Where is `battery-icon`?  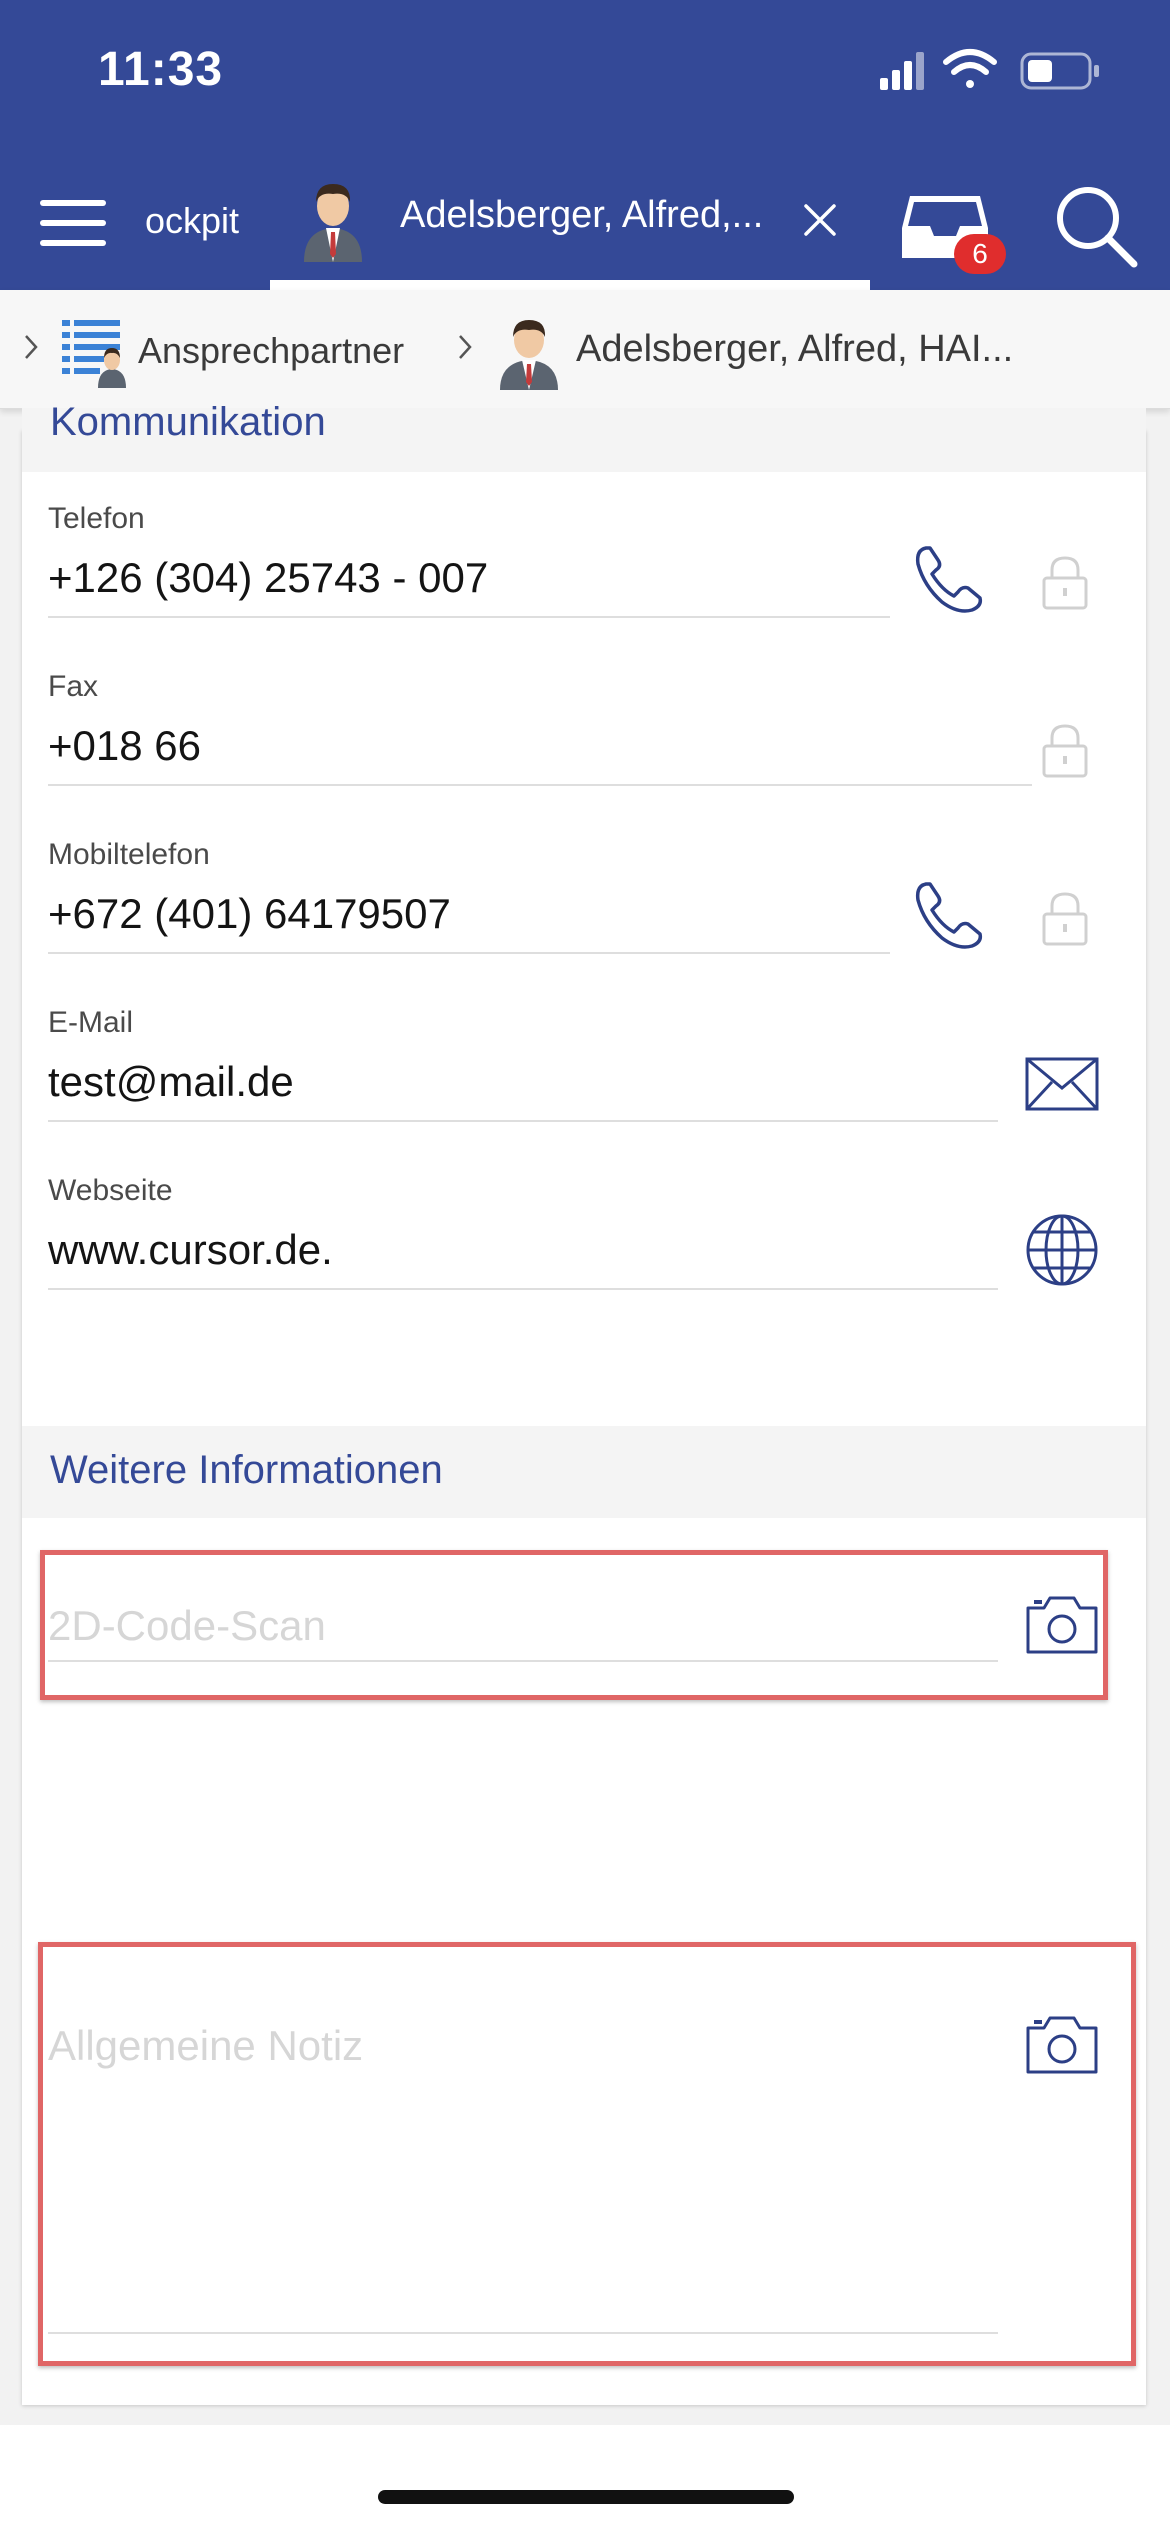
battery-icon is located at coordinates (1059, 71).